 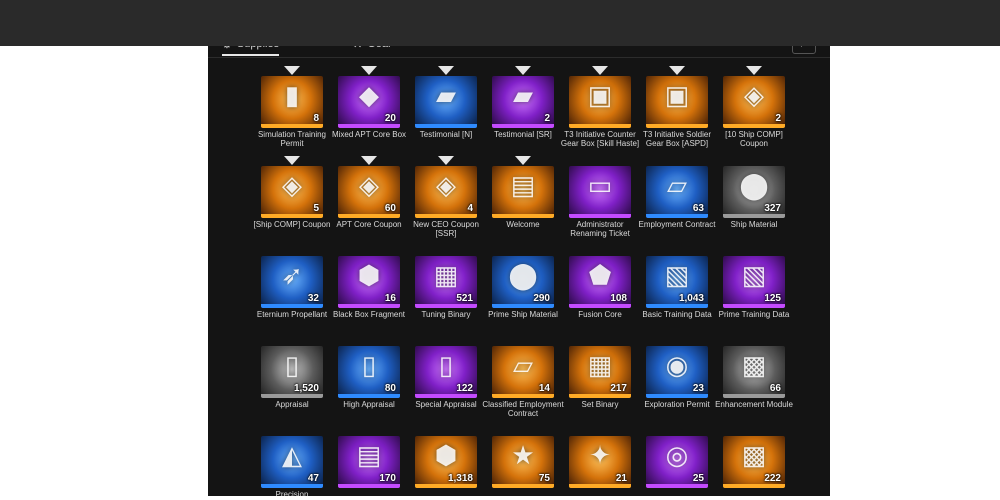 I want to click on item-quantity: 5, so click(x=316, y=208).